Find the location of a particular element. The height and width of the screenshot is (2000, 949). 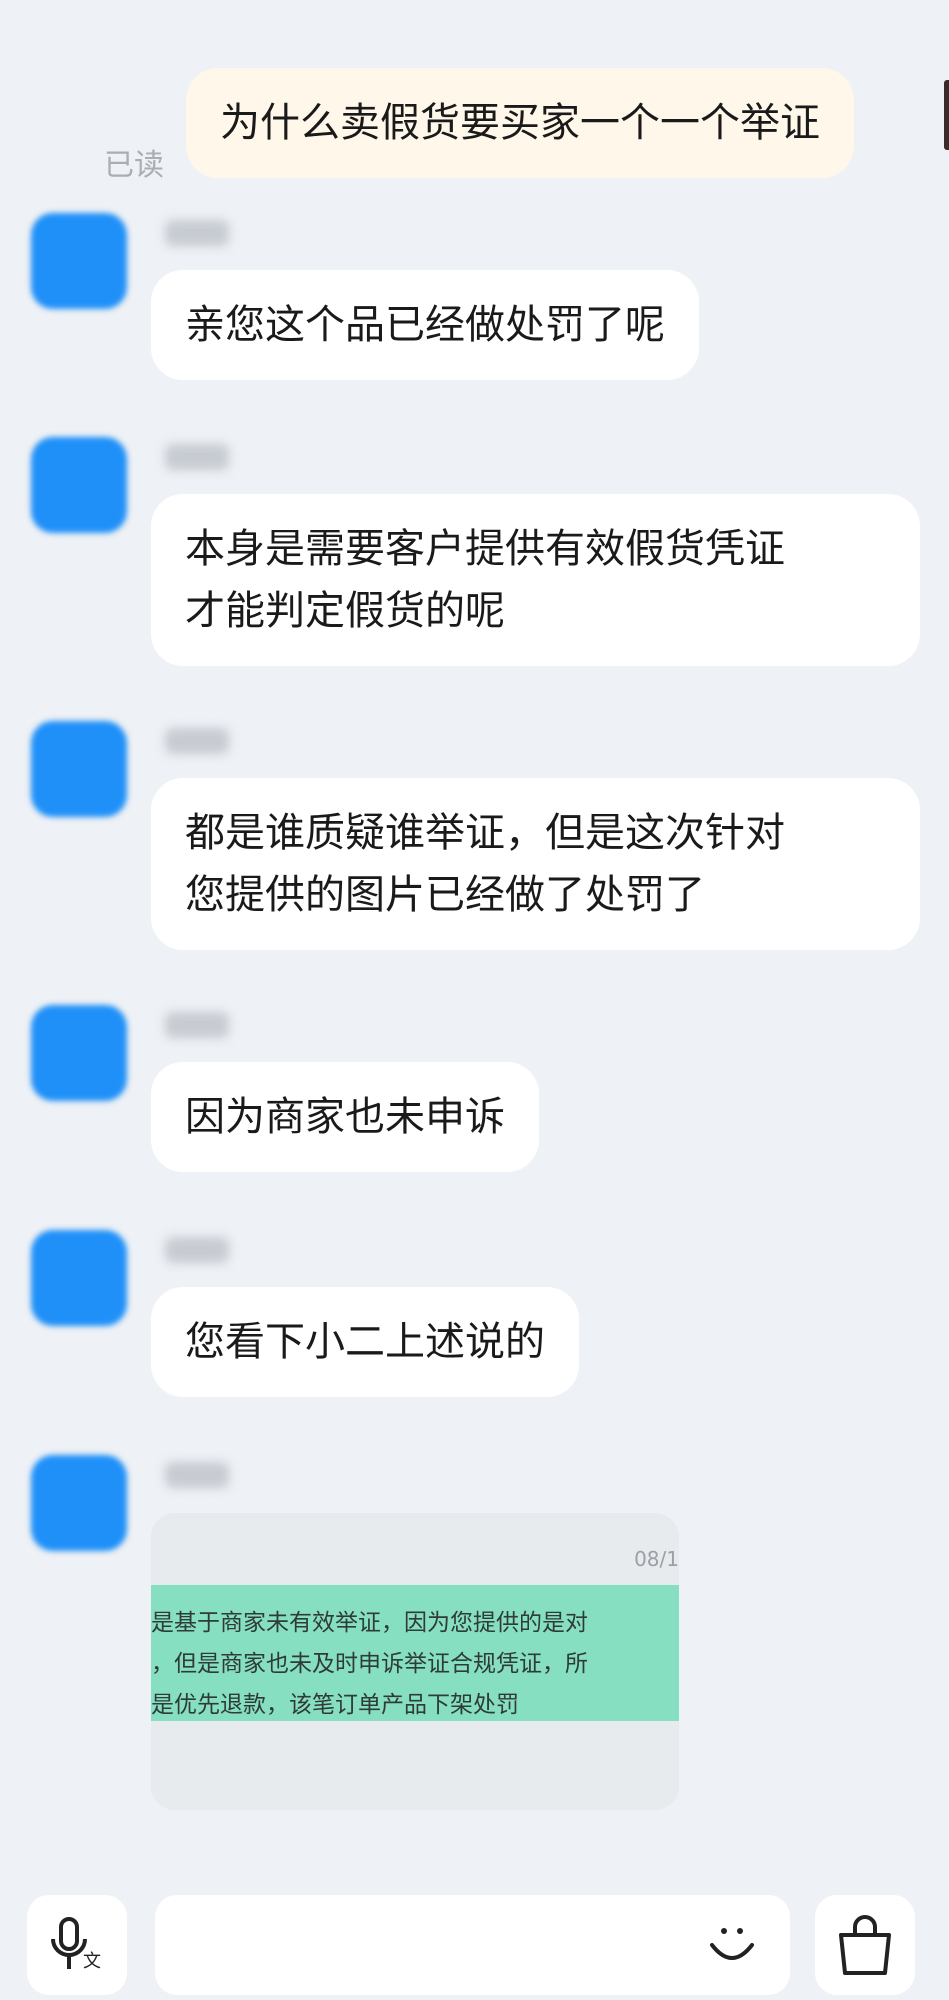

incoming-message-bubble: 亲您这个品已经做处罚了呢 is located at coordinates (425, 325).